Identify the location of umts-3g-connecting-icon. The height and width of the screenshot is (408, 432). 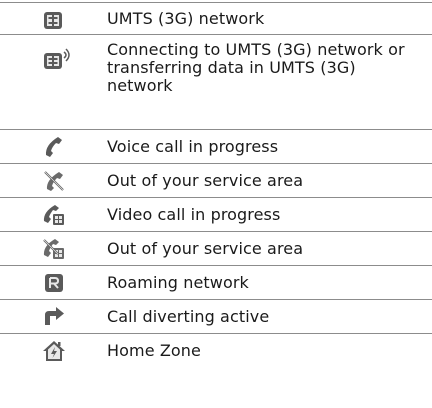
(58, 59).